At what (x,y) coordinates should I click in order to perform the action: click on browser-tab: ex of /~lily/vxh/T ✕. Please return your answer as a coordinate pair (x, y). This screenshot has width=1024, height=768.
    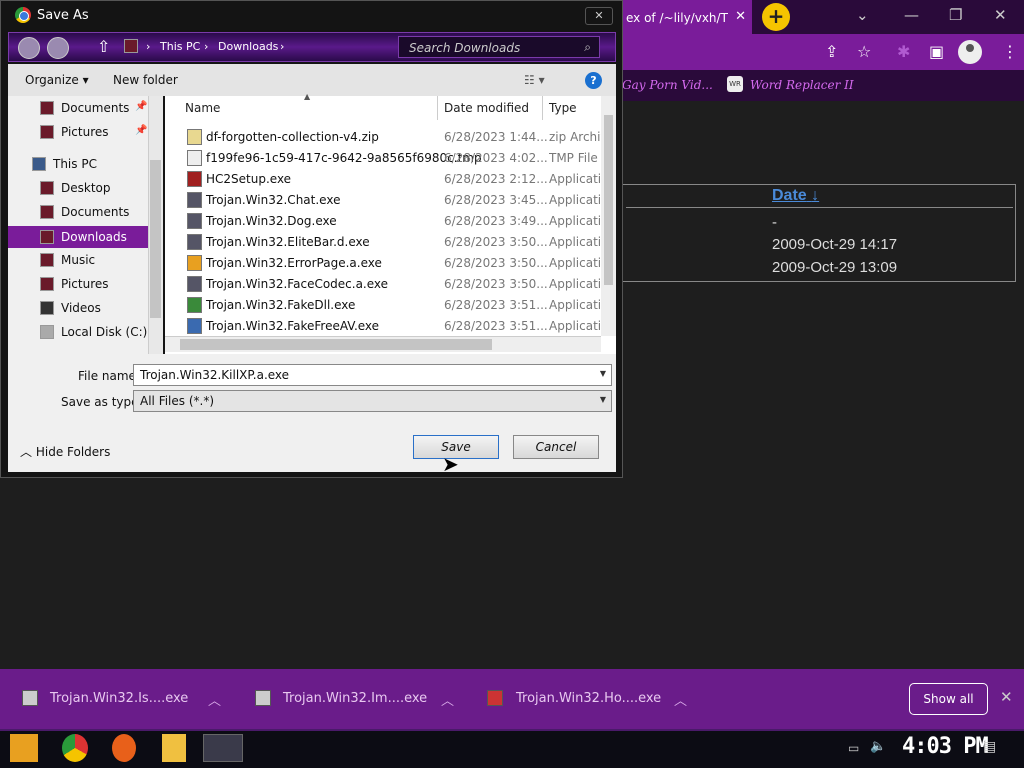
    Looking at the image, I should click on (686, 17).